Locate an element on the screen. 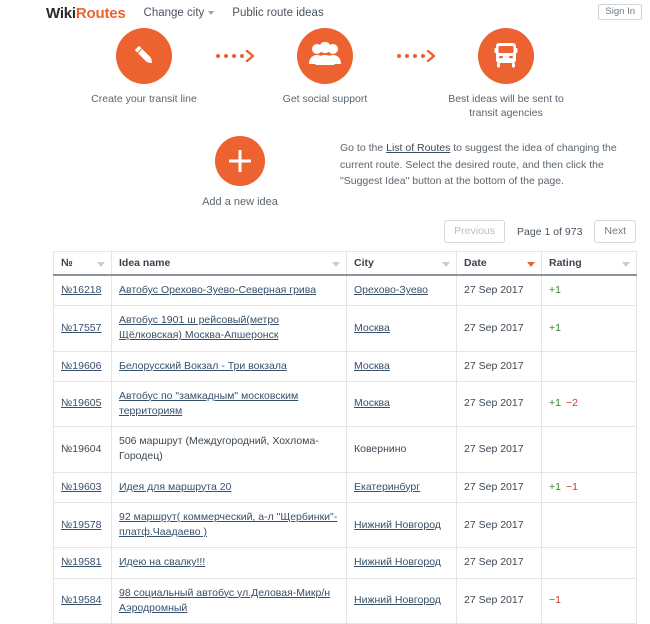 The image size is (650, 624). idea-name-link: Идею на свалку!!! is located at coordinates (162, 562).